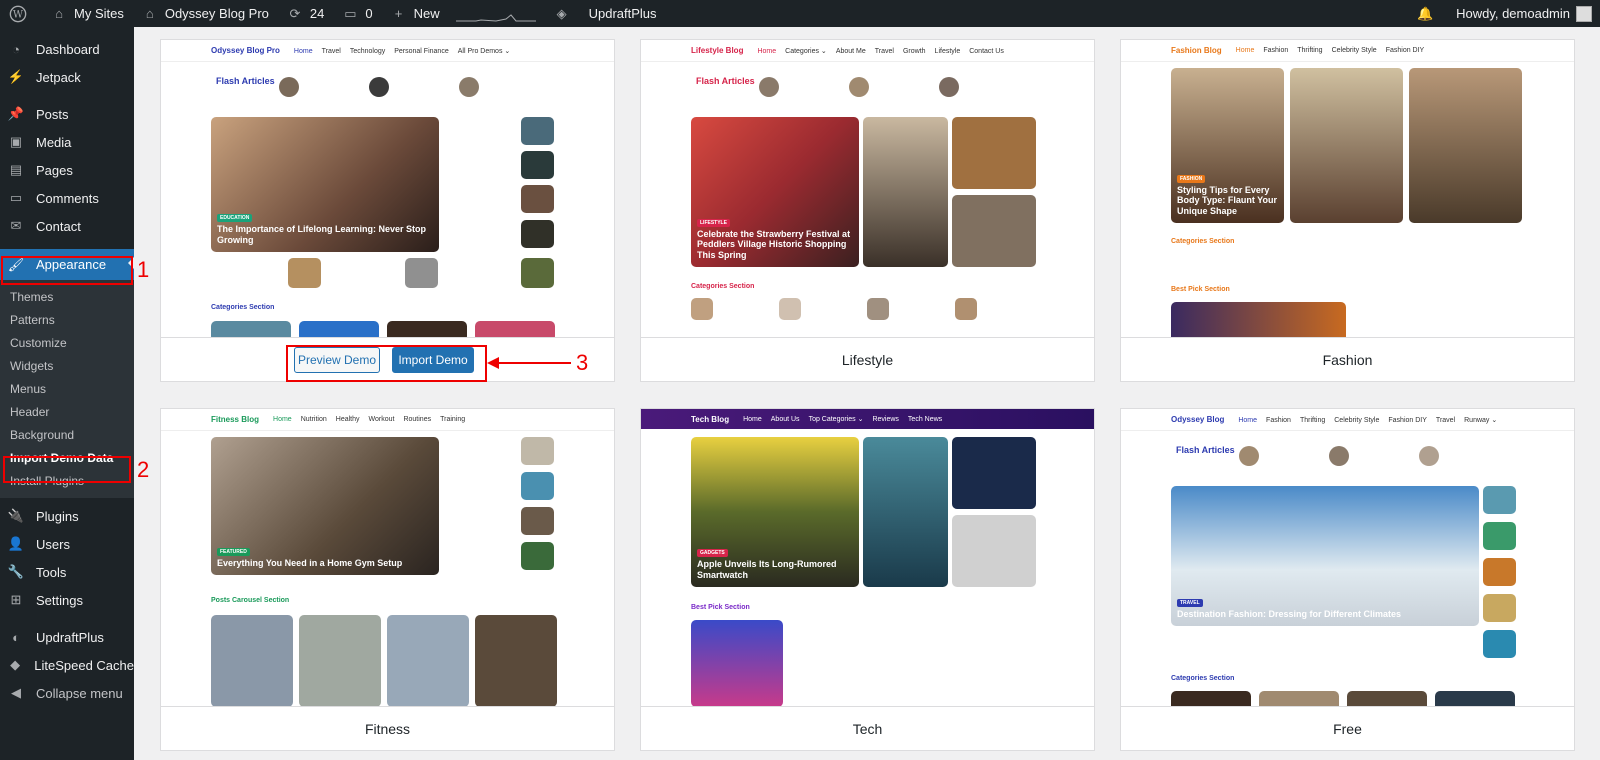 Image resolution: width=1600 pixels, height=760 pixels. Describe the element at coordinates (67, 226) in the screenshot. I see `menu-contact: ✉ Contact` at that location.